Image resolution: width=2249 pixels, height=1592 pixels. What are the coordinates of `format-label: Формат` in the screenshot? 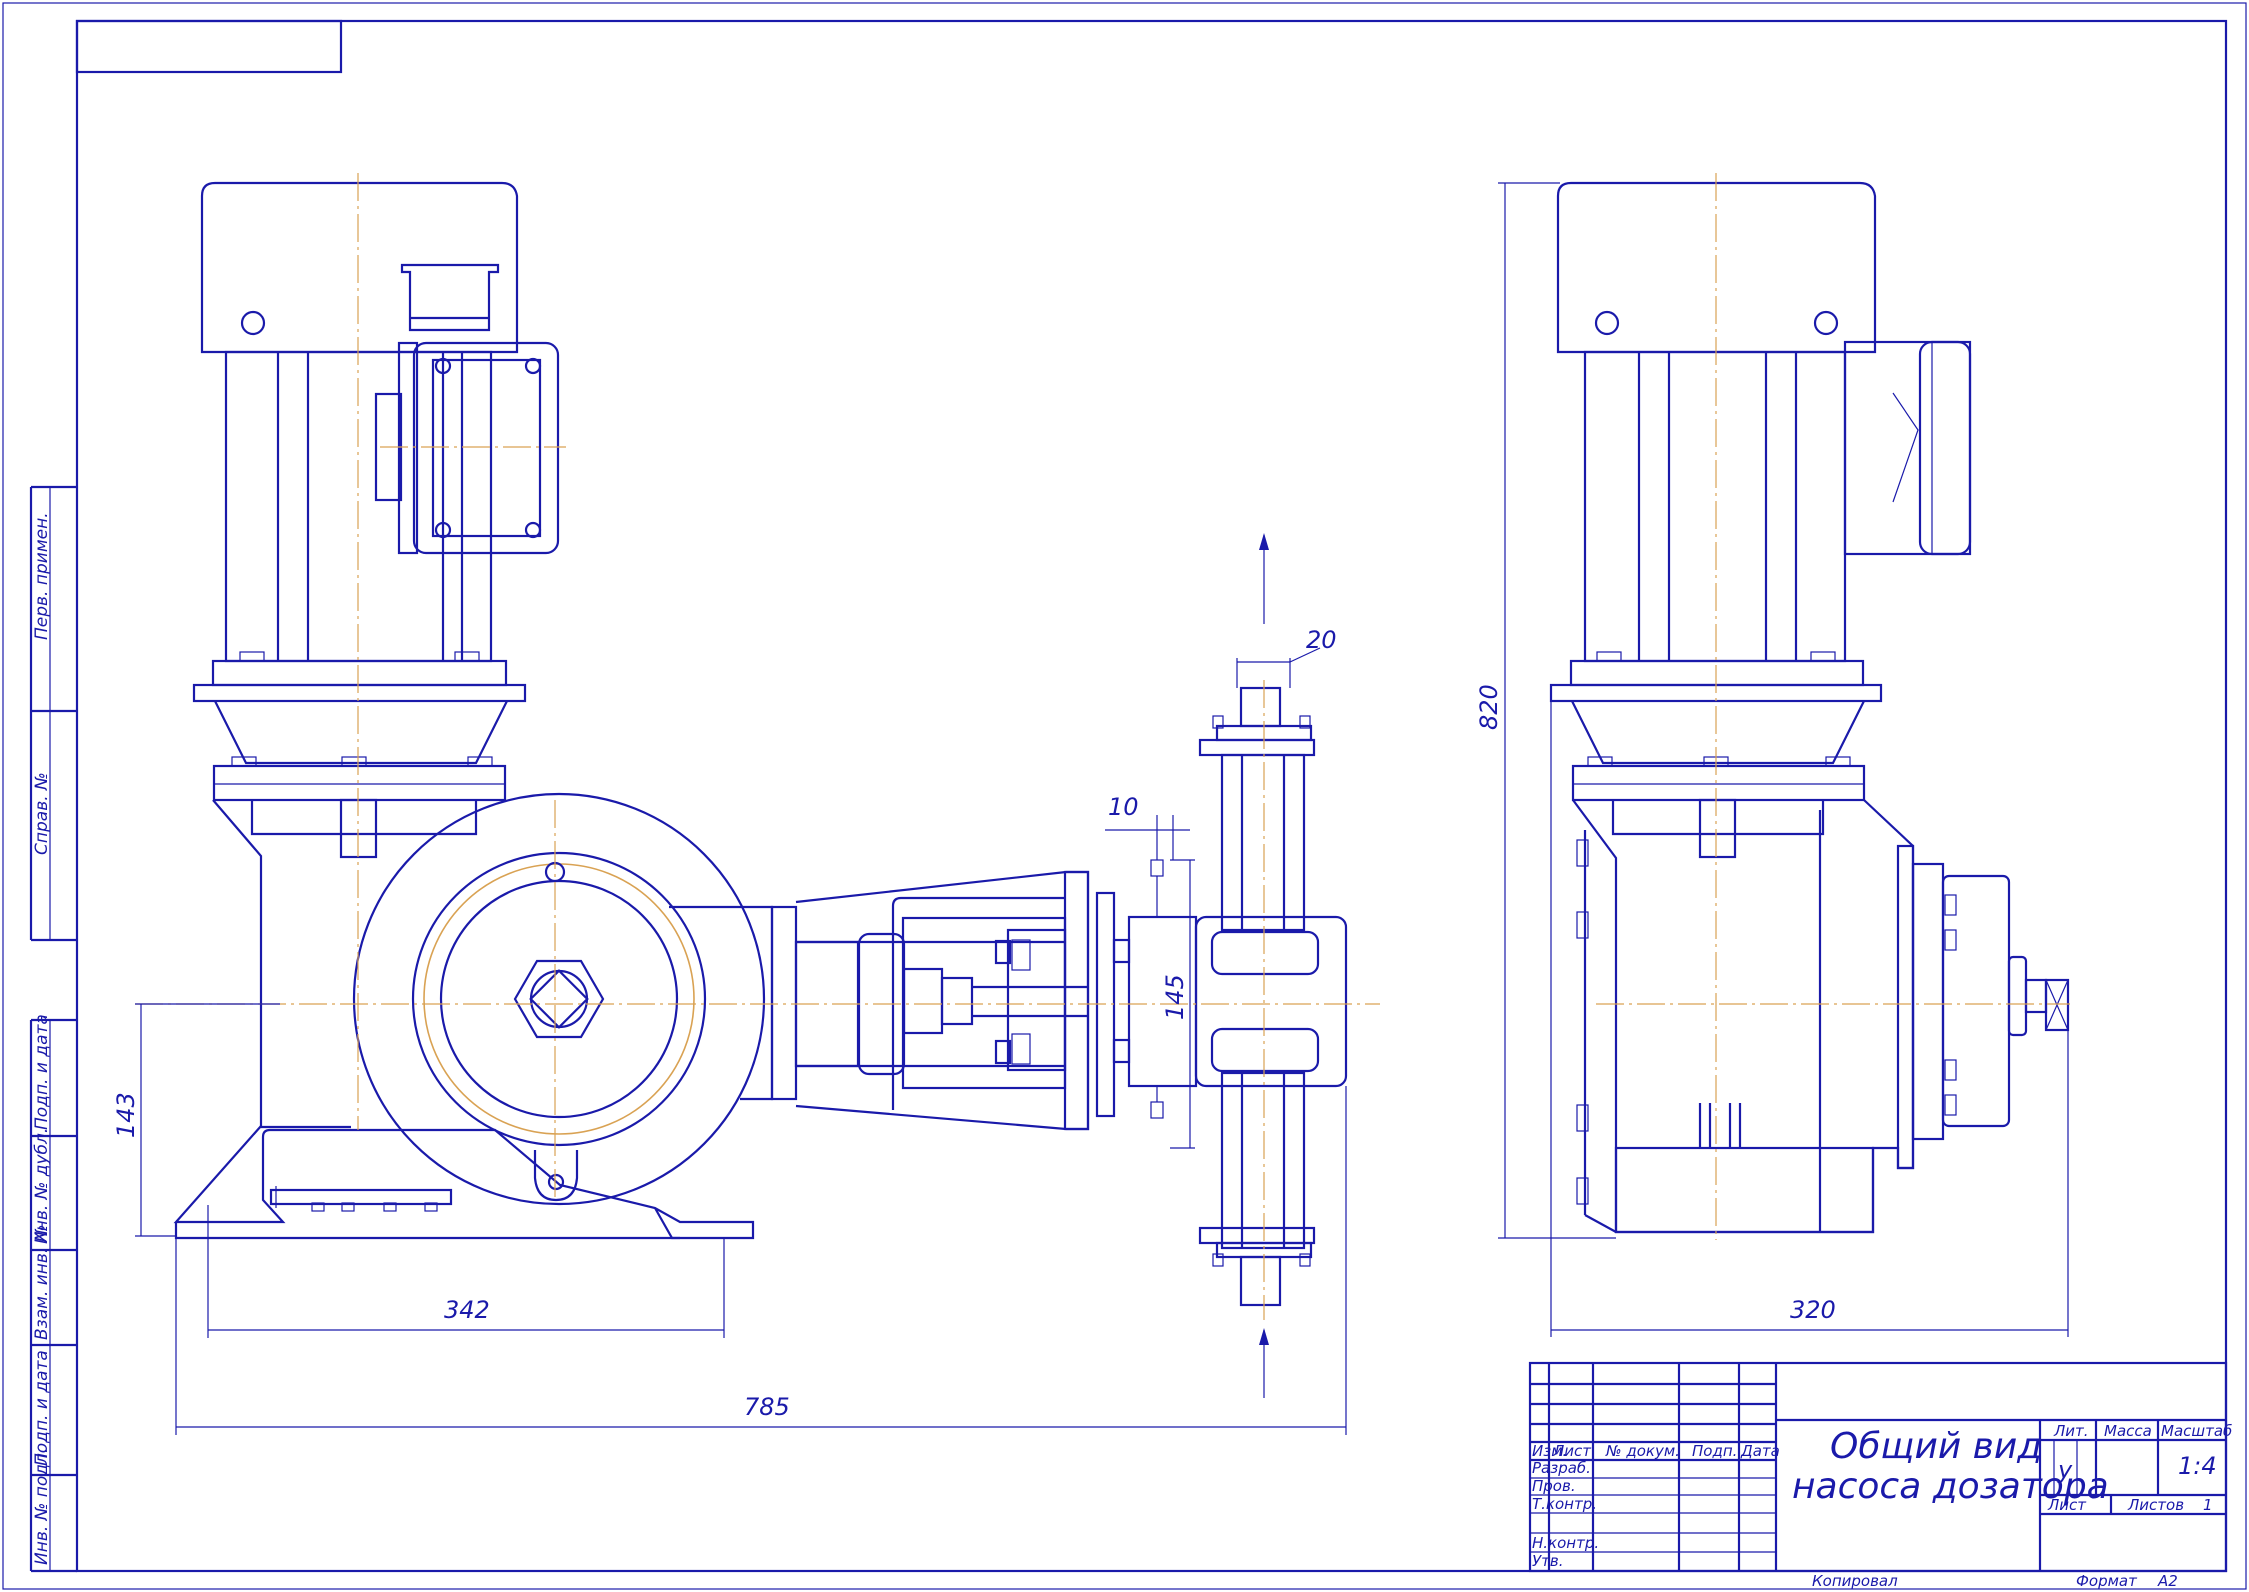 It's located at (2107, 1581).